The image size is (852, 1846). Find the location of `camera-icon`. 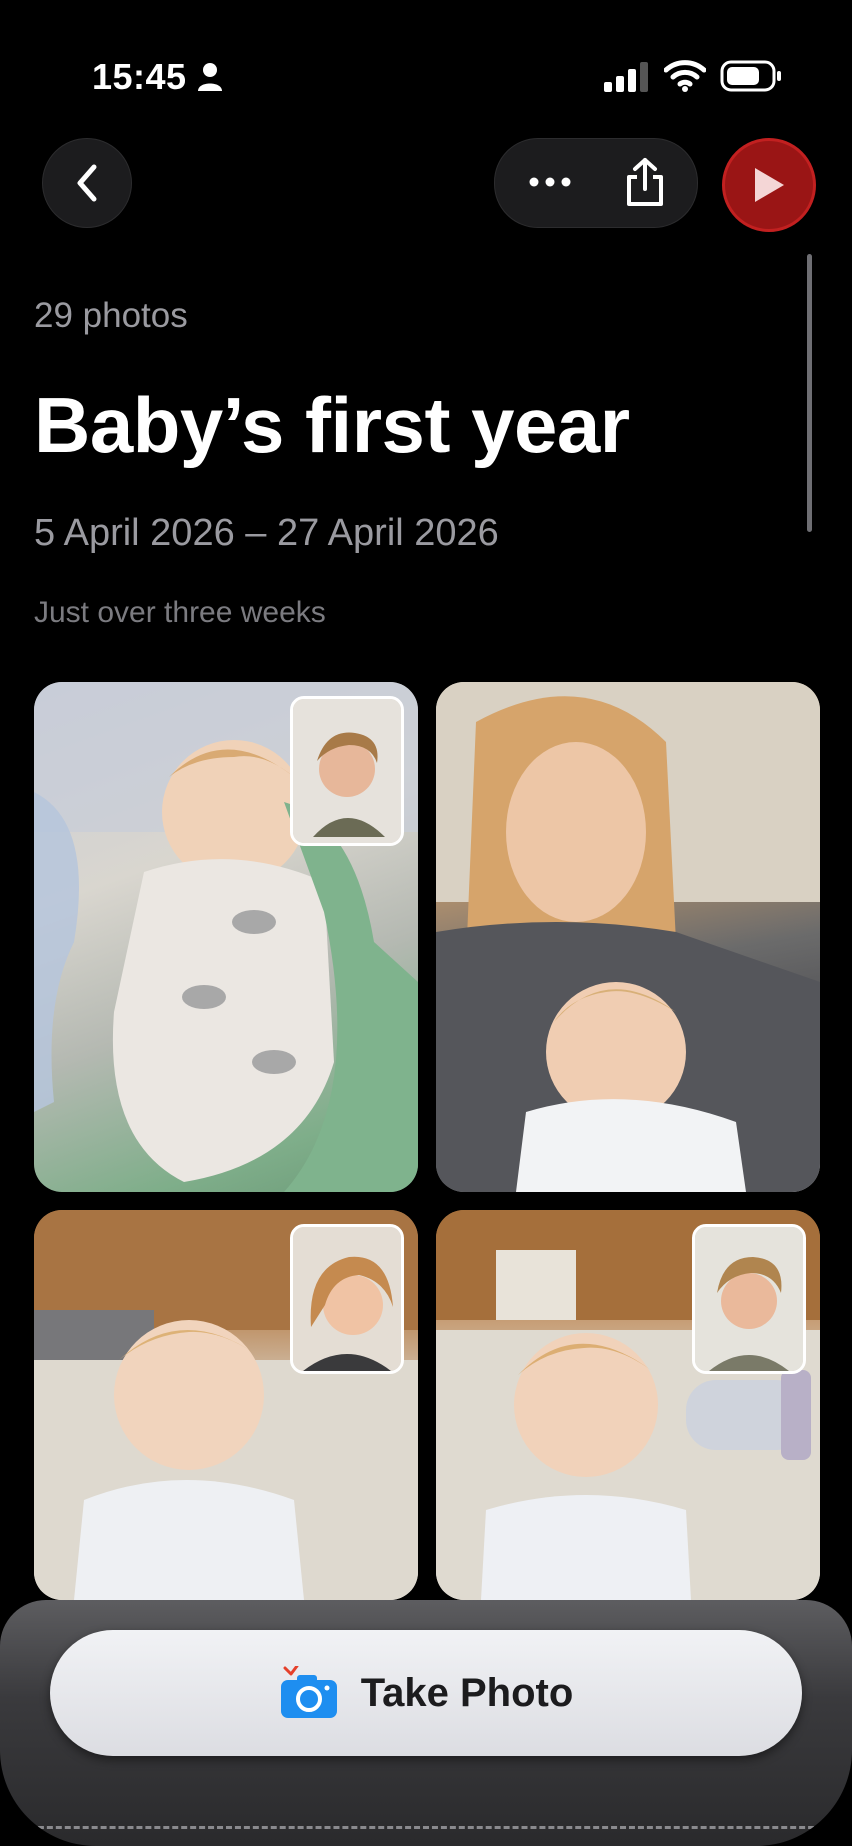

camera-icon is located at coordinates (308, 1692).